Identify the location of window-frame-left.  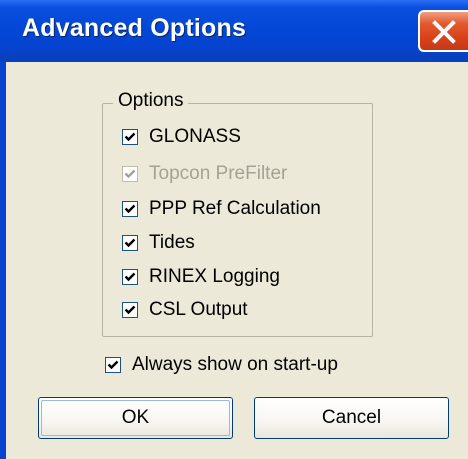
(3, 260).